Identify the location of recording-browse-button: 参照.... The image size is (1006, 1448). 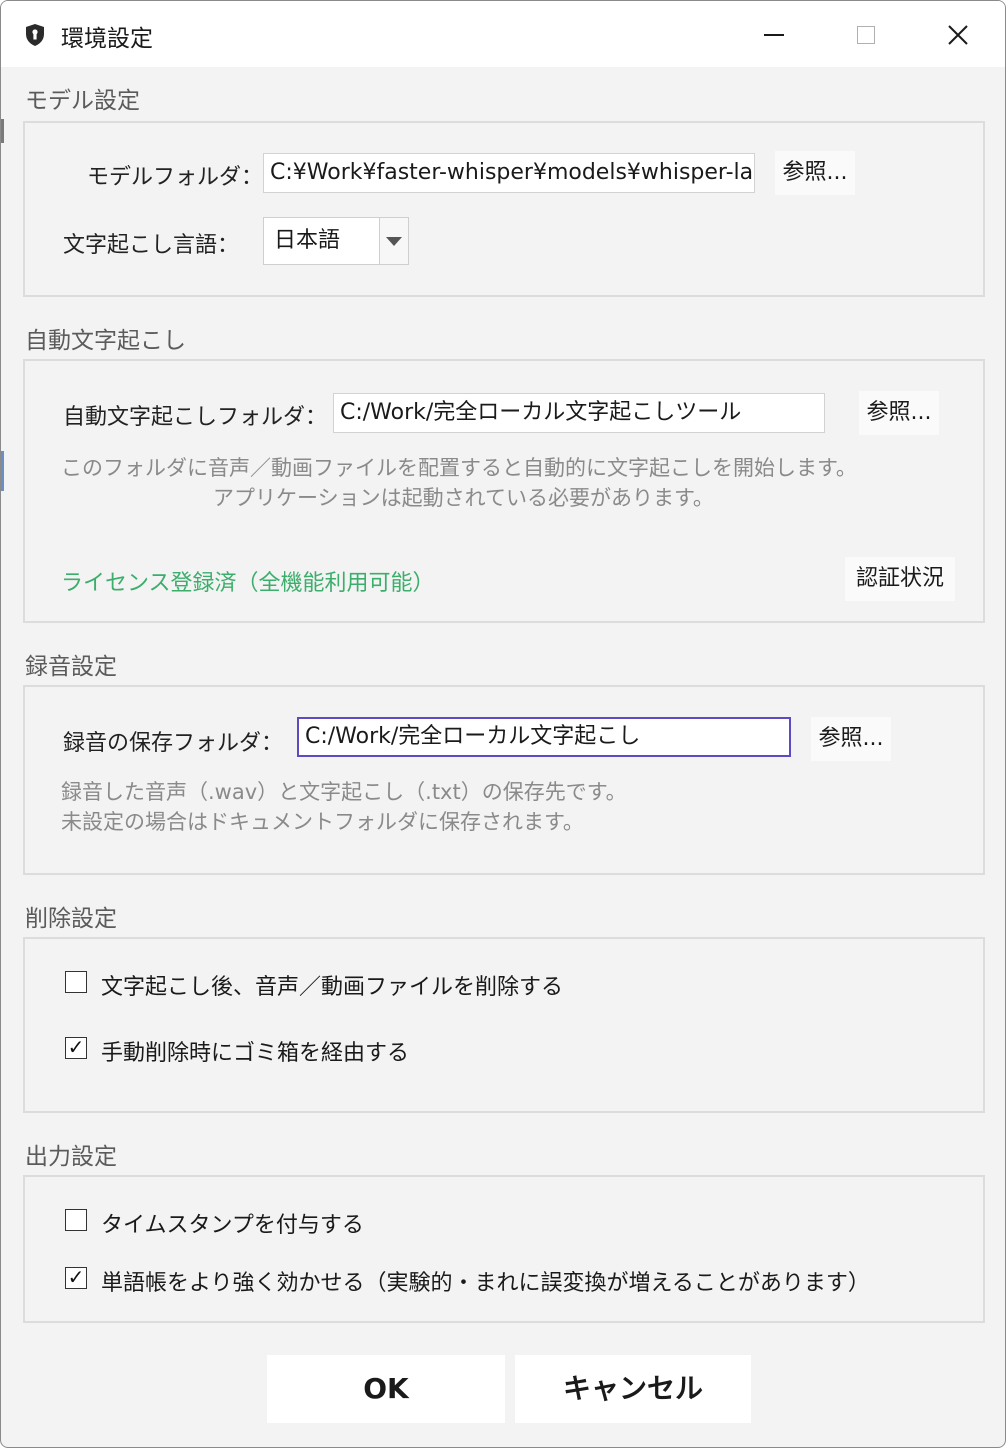
(851, 739).